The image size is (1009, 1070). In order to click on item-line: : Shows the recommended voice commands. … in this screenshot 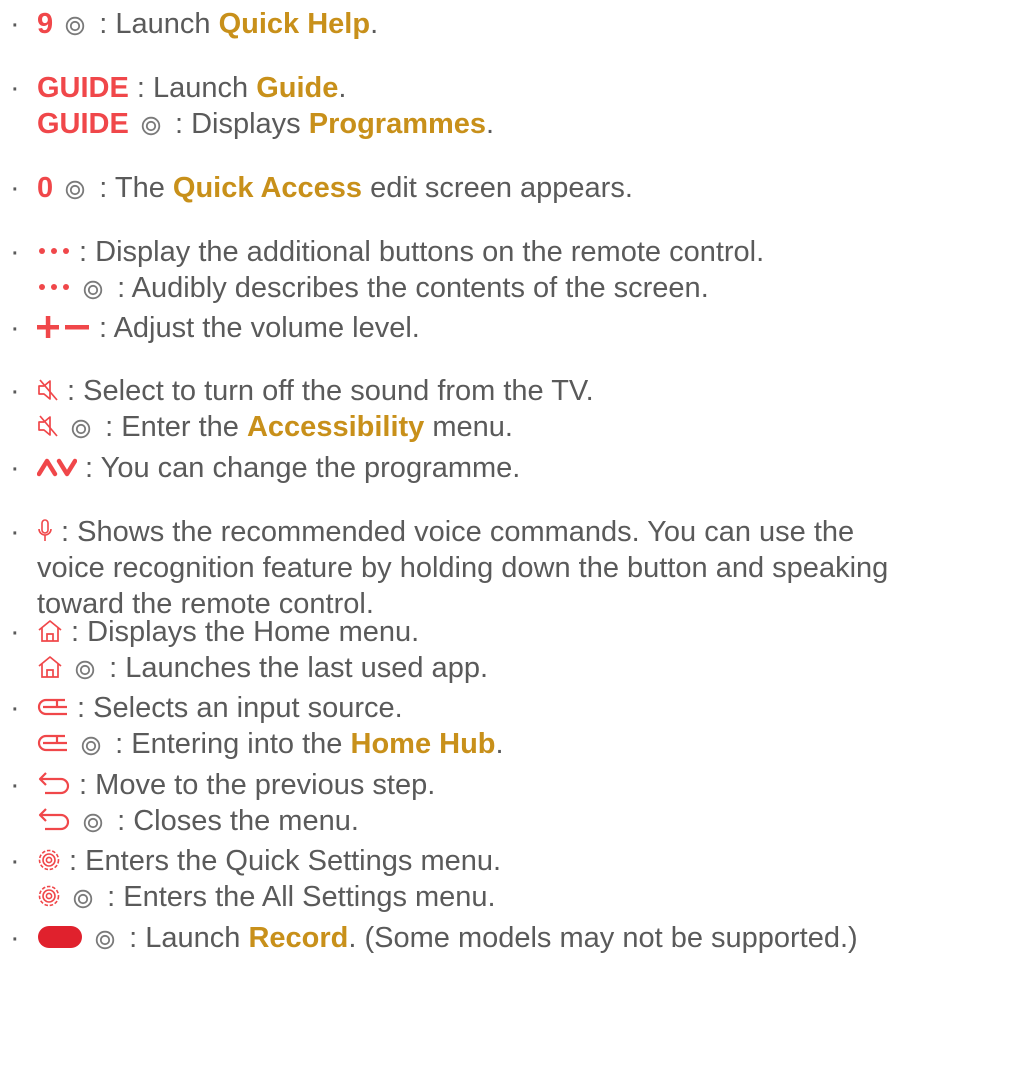, I will do `click(504, 532)`.